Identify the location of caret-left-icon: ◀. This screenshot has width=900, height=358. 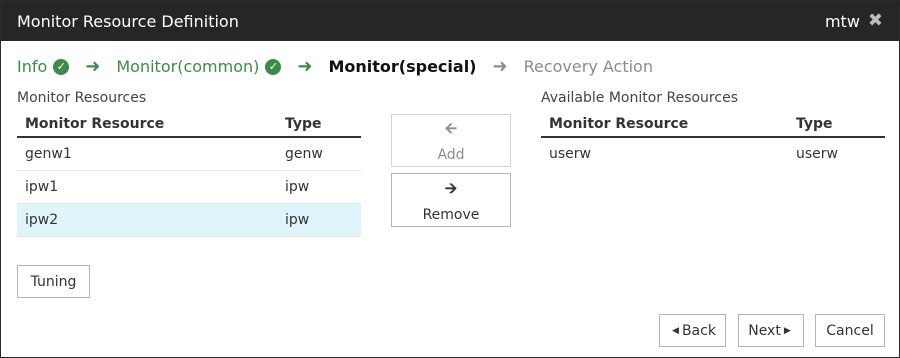
(675, 330).